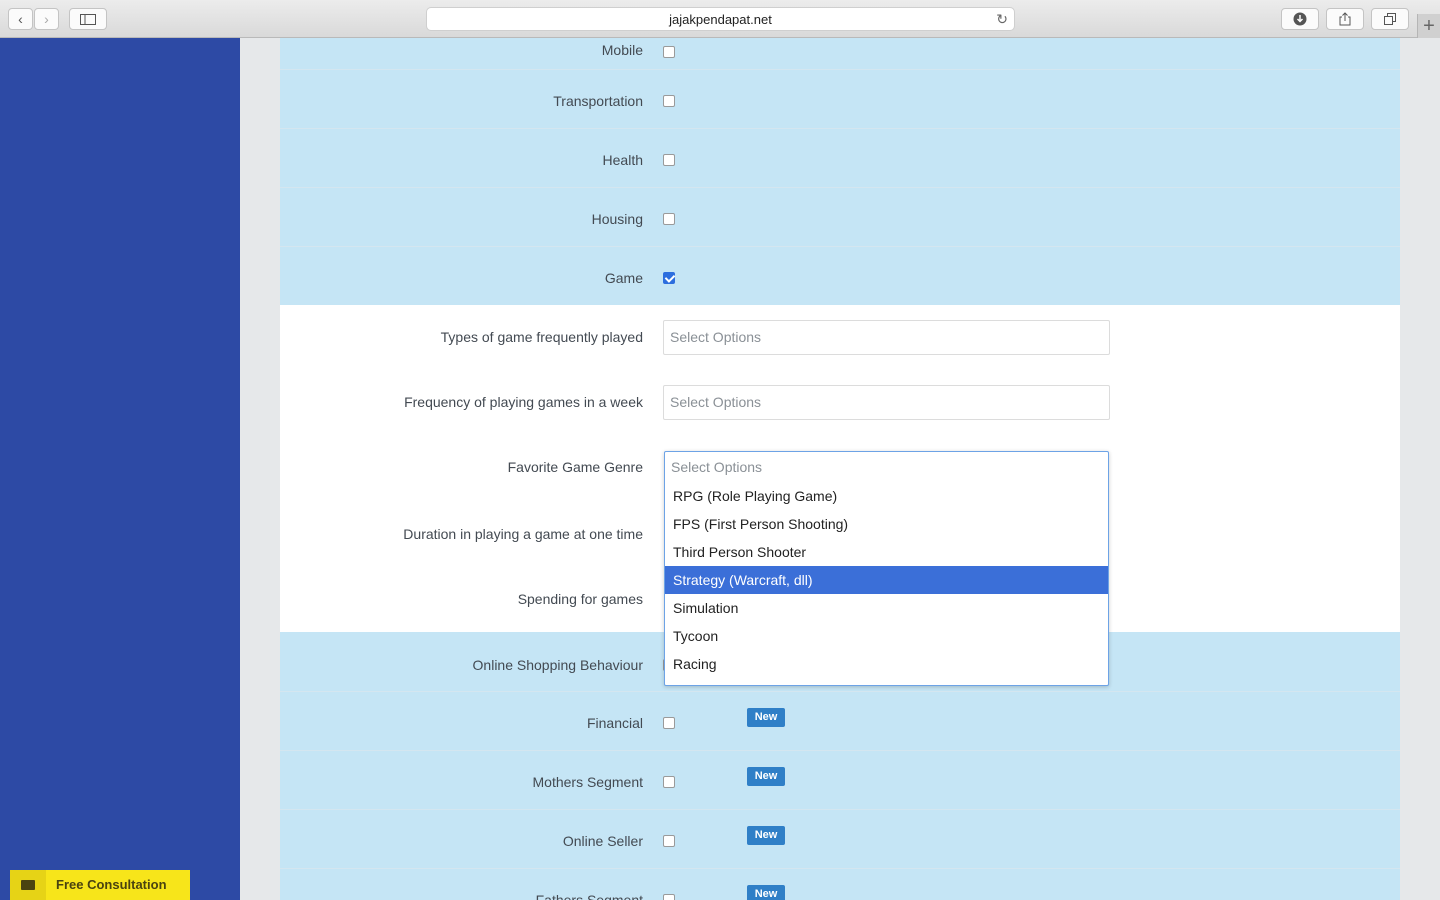 Image resolution: width=1440 pixels, height=900 pixels. I want to click on field-label-game-types: Types of game frequently played, so click(541, 337).